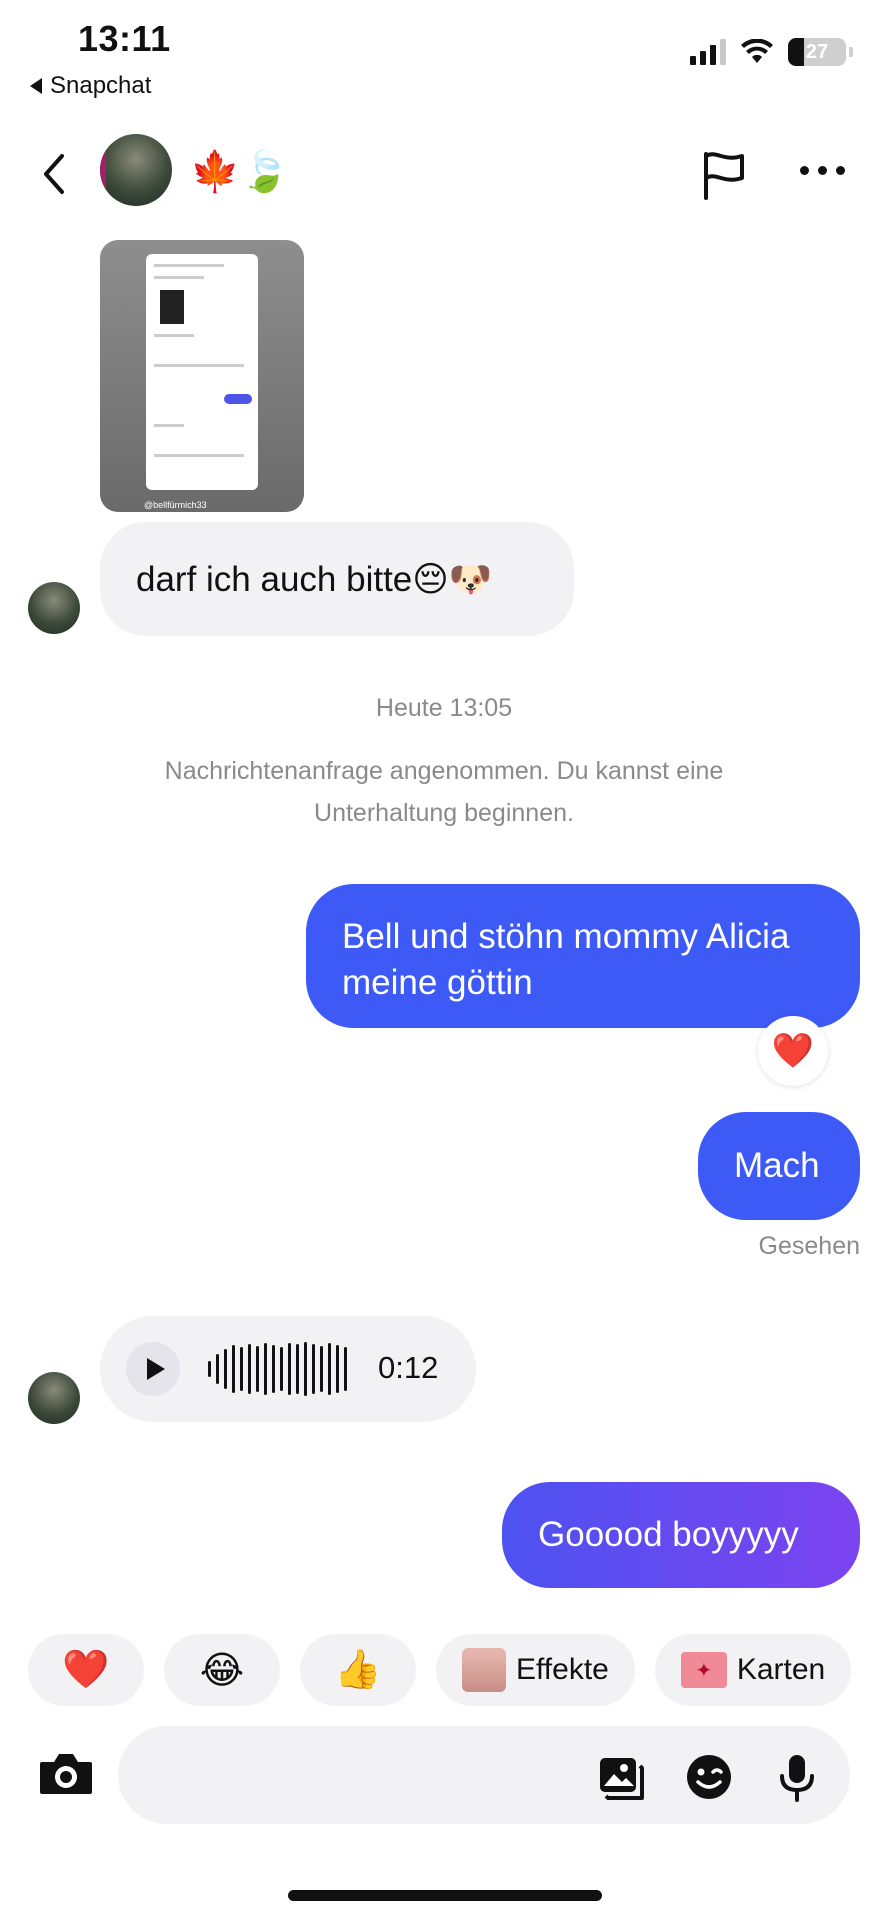 Image resolution: width=888 pixels, height=1920 pixels. I want to click on message-composer, so click(484, 1775).